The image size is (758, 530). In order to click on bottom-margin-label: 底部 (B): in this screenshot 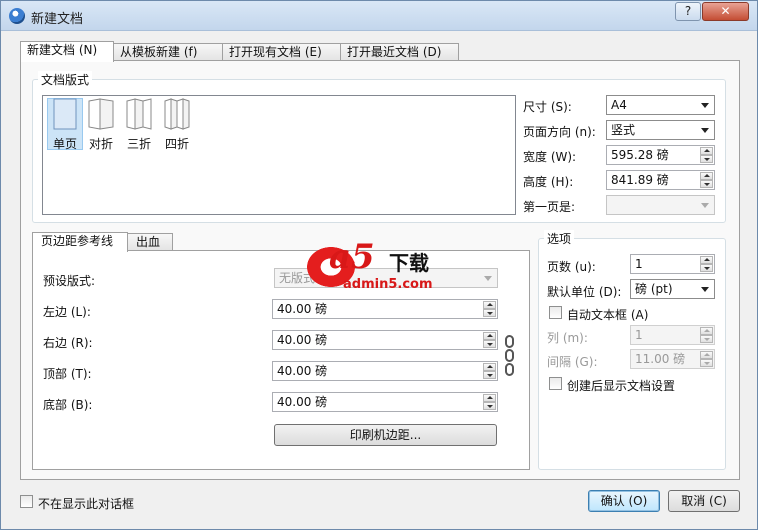, I will do `click(68, 405)`.